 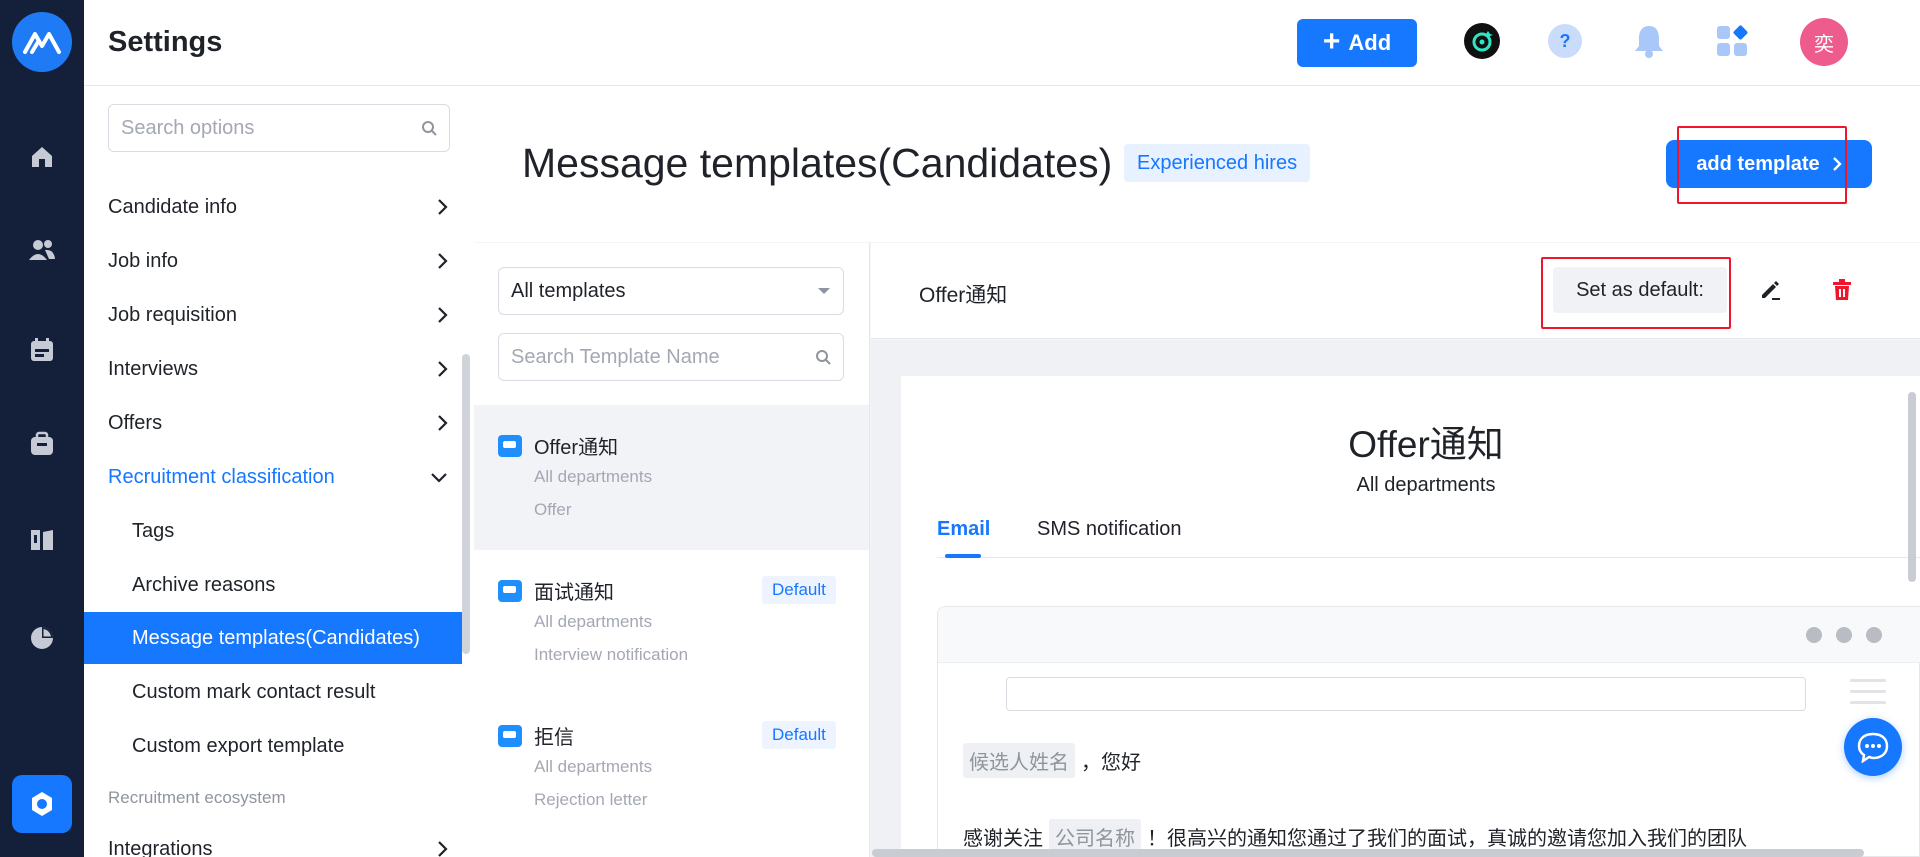 I want to click on template-filter-value: All templates, so click(x=568, y=290).